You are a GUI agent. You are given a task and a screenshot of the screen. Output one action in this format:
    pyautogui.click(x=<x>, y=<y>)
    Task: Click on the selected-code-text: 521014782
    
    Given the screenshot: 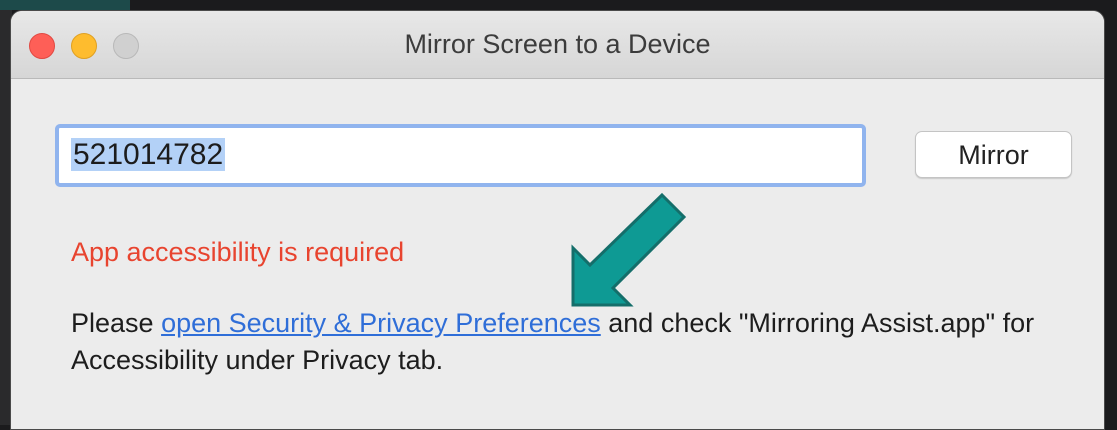 What is the action you would take?
    pyautogui.click(x=148, y=154)
    